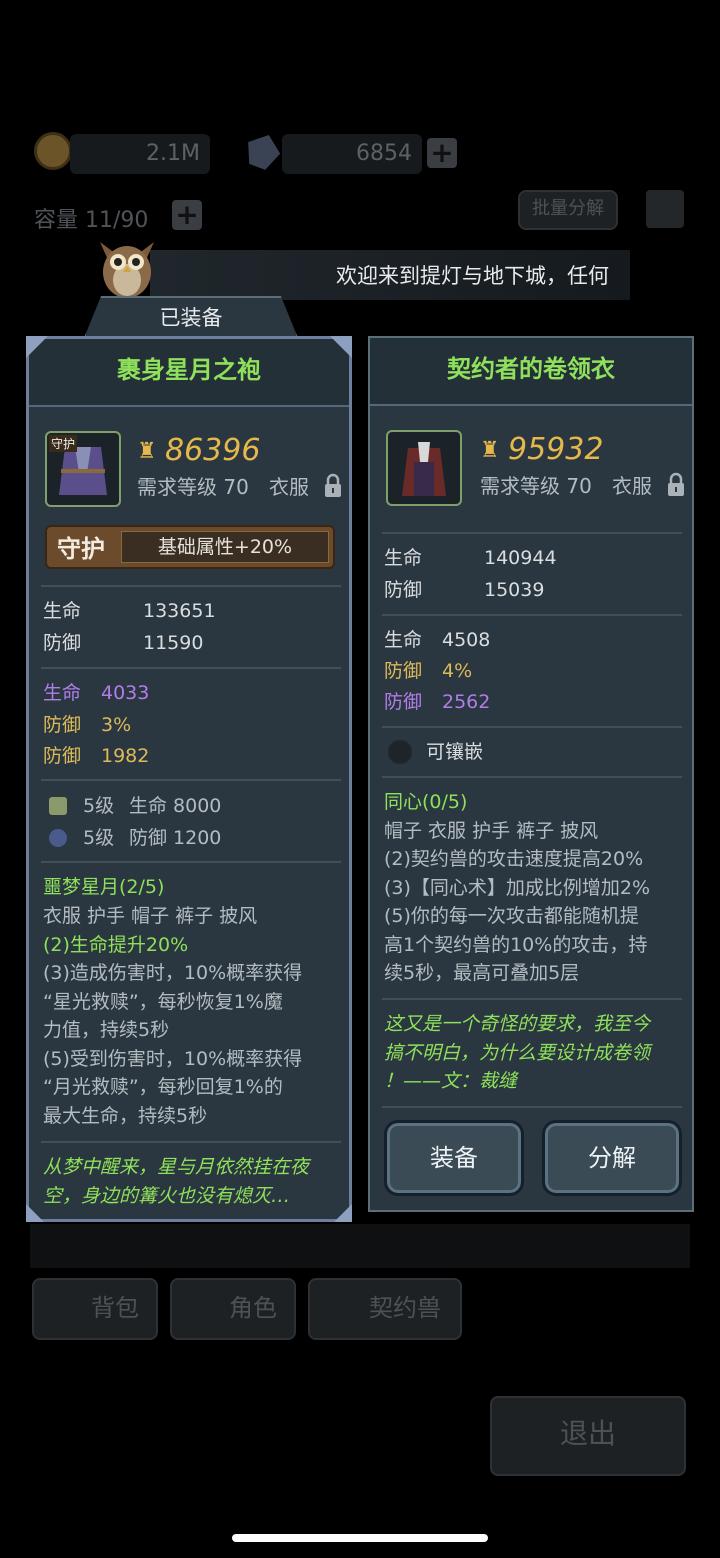 This screenshot has height=1558, width=720. Describe the element at coordinates (175, 838) in the screenshot. I see `gem-stat: 防御 1200` at that location.